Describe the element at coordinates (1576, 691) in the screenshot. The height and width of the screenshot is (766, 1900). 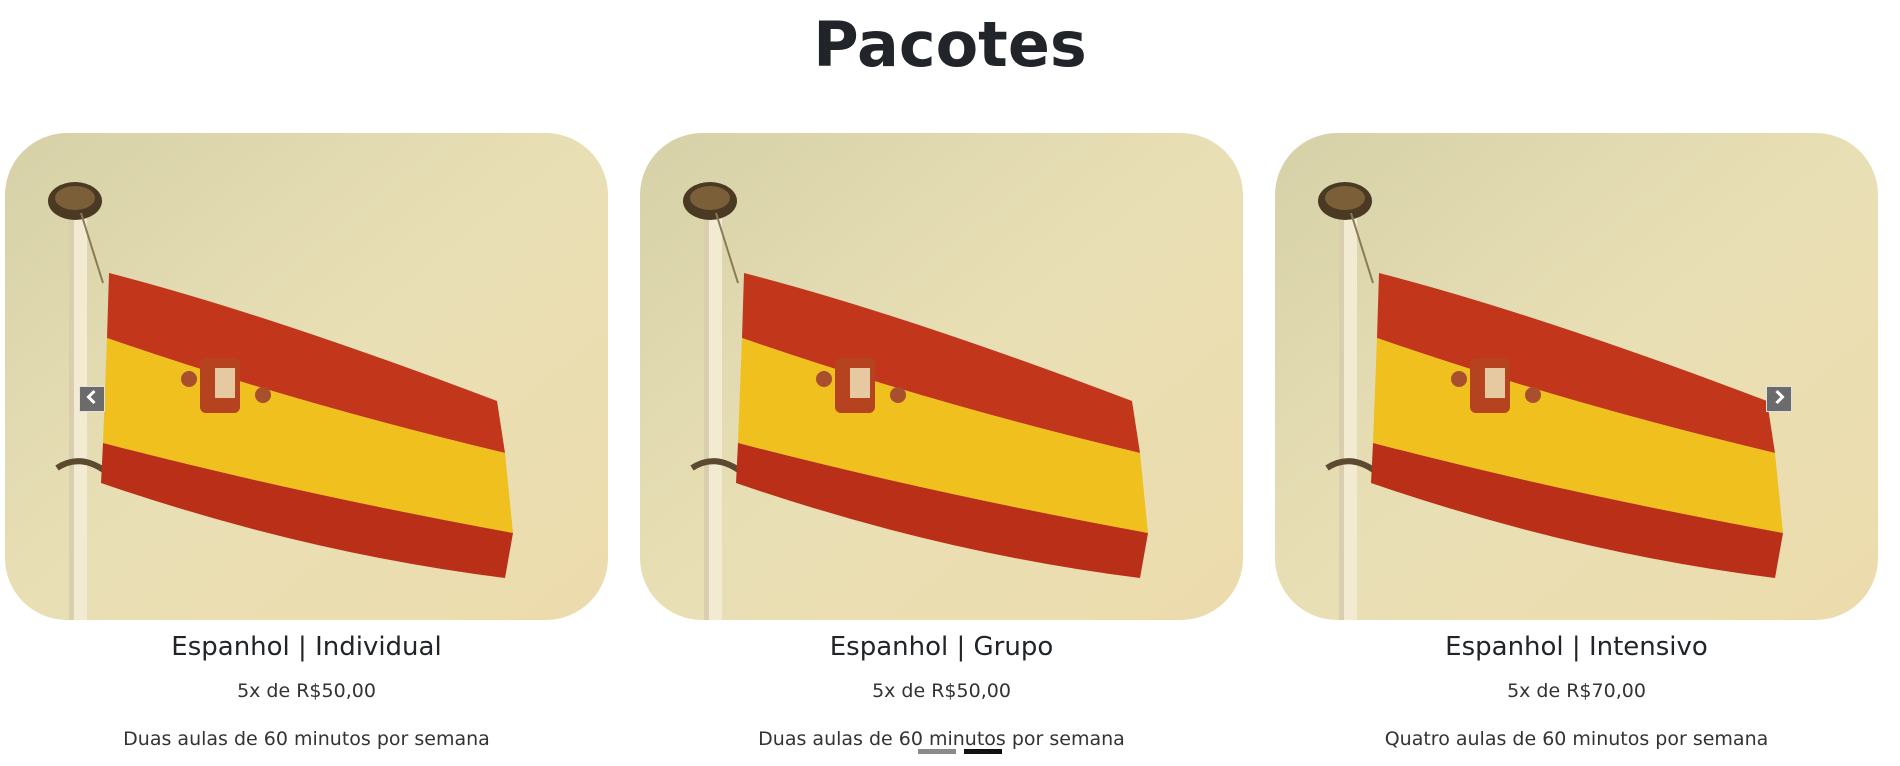
I see `card-price: 5x de R$70,00` at that location.